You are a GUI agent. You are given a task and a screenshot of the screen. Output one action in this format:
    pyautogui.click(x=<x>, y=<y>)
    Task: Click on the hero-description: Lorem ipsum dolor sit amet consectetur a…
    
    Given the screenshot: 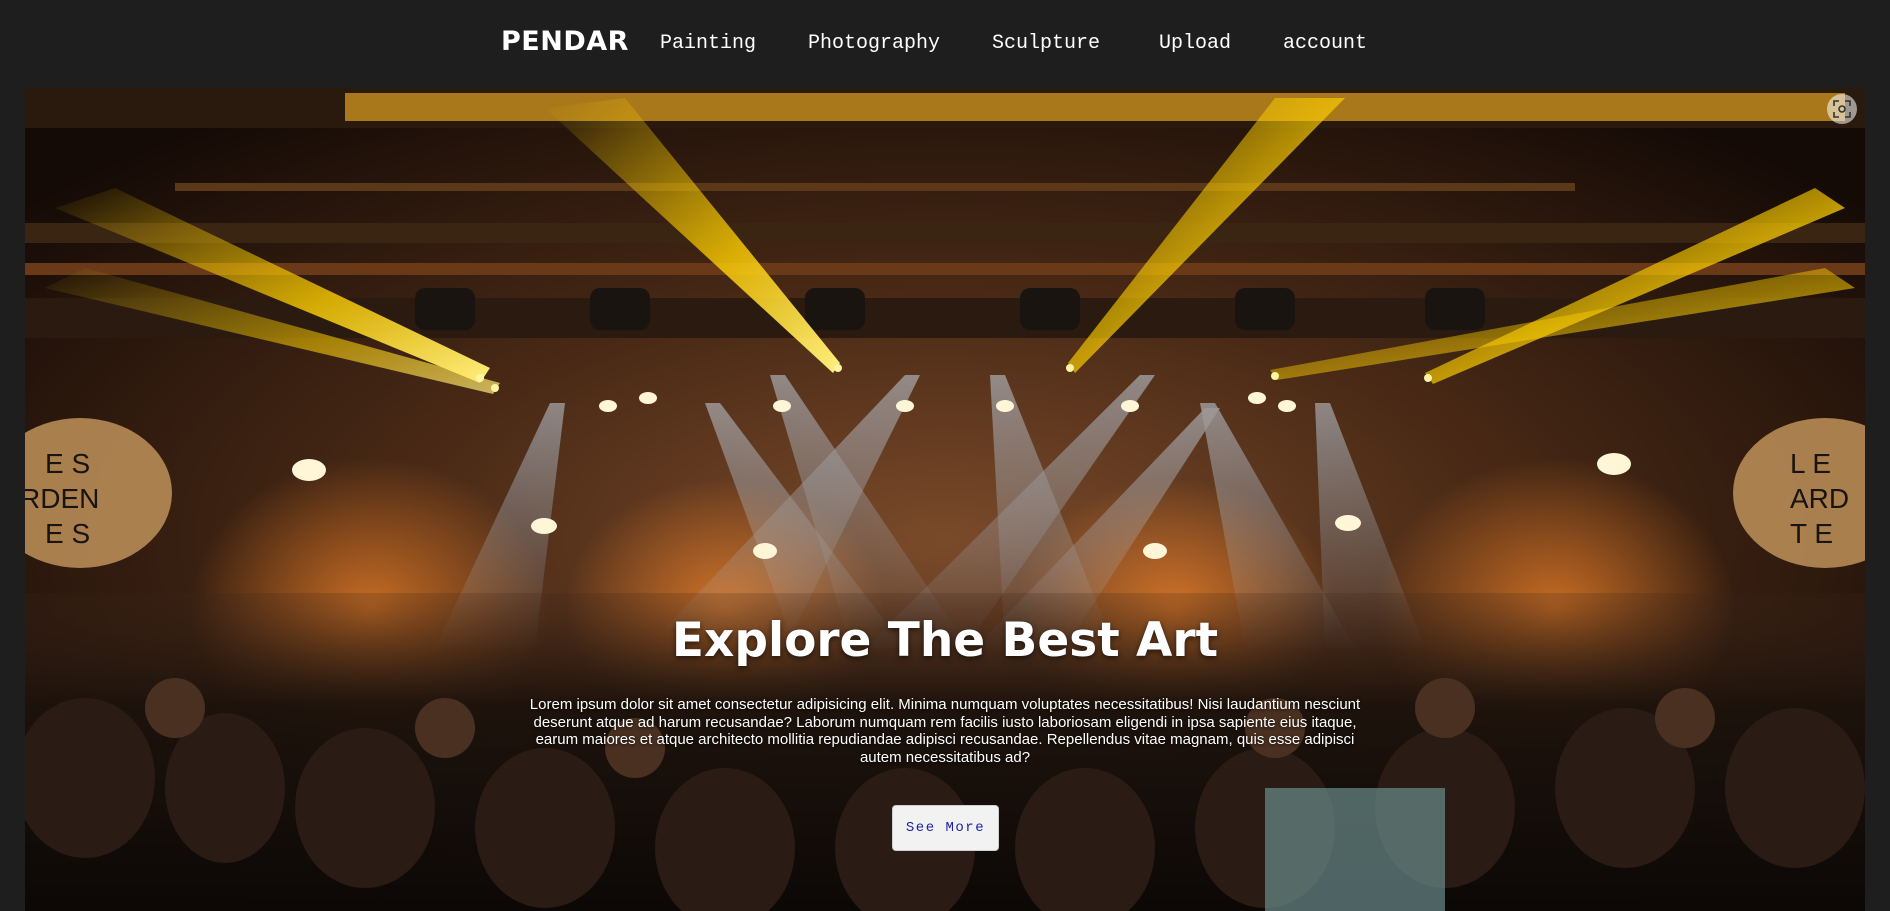 What is the action you would take?
    pyautogui.click(x=945, y=731)
    